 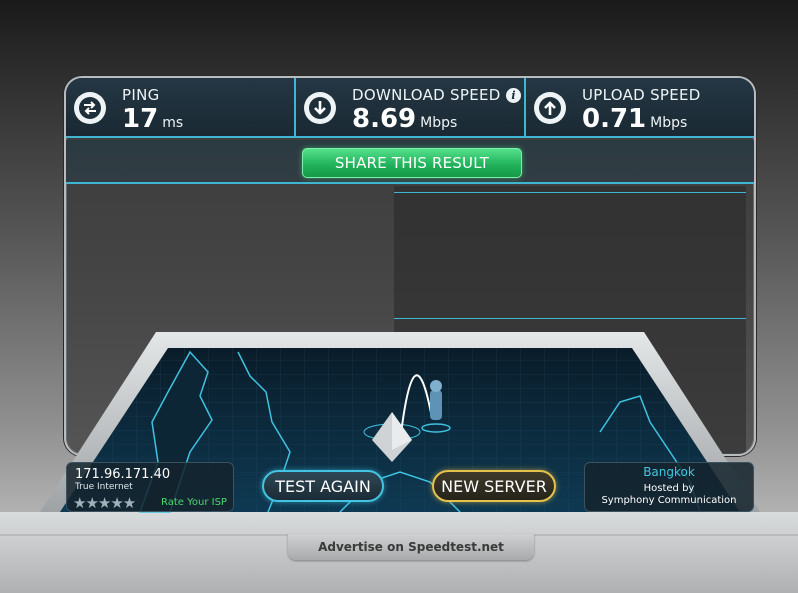 What do you see at coordinates (384, 119) in the screenshot?
I see `download-number: 8.69` at bounding box center [384, 119].